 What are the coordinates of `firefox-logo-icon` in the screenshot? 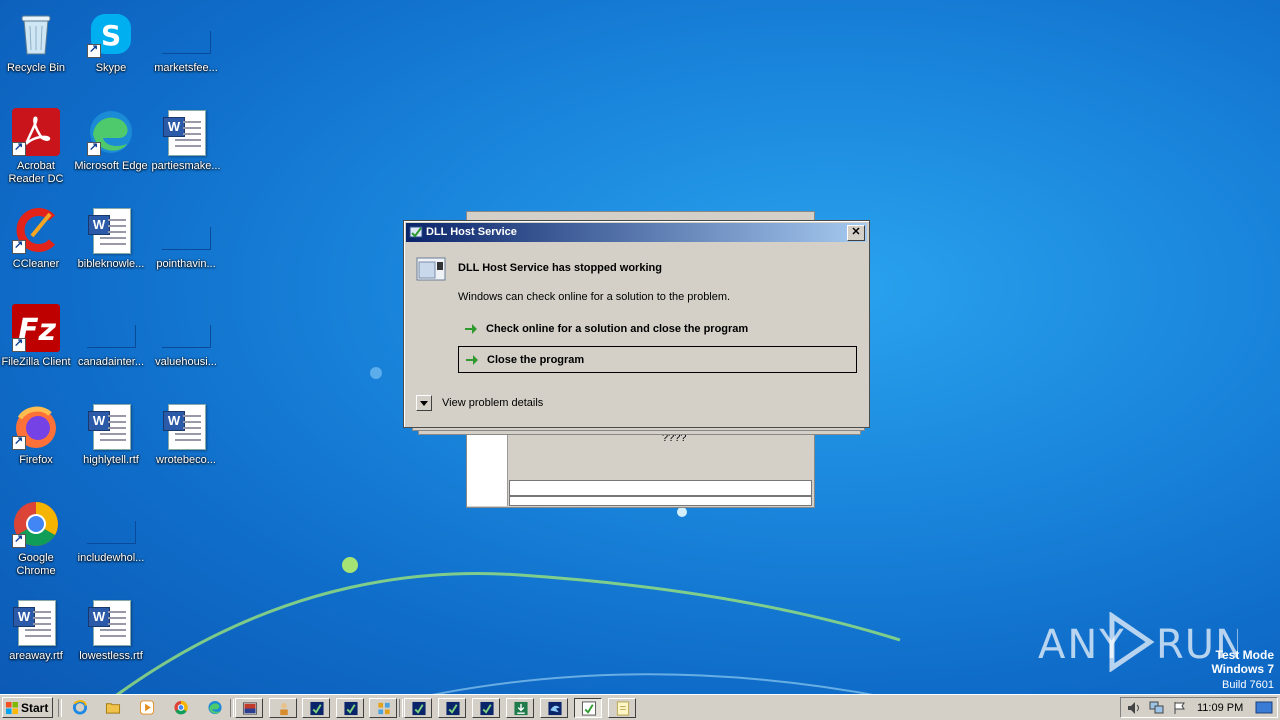 It's located at (36, 426).